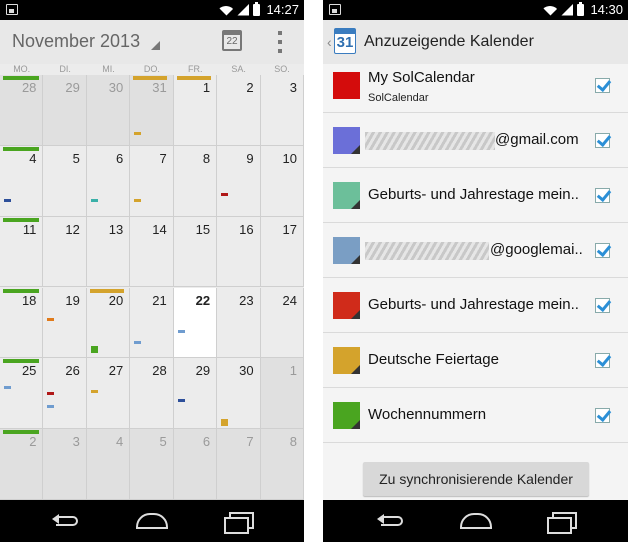 The width and height of the screenshot is (628, 542). I want to click on day-cell: 24, so click(282, 323).